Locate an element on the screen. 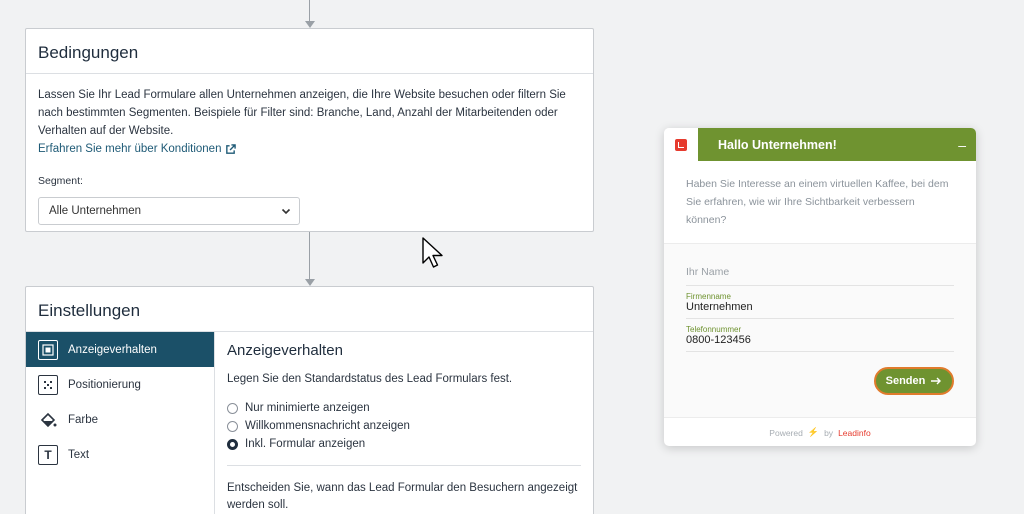 Image resolution: width=1024 pixels, height=514 pixels. phone-label: Telefonnummer is located at coordinates (714, 329).